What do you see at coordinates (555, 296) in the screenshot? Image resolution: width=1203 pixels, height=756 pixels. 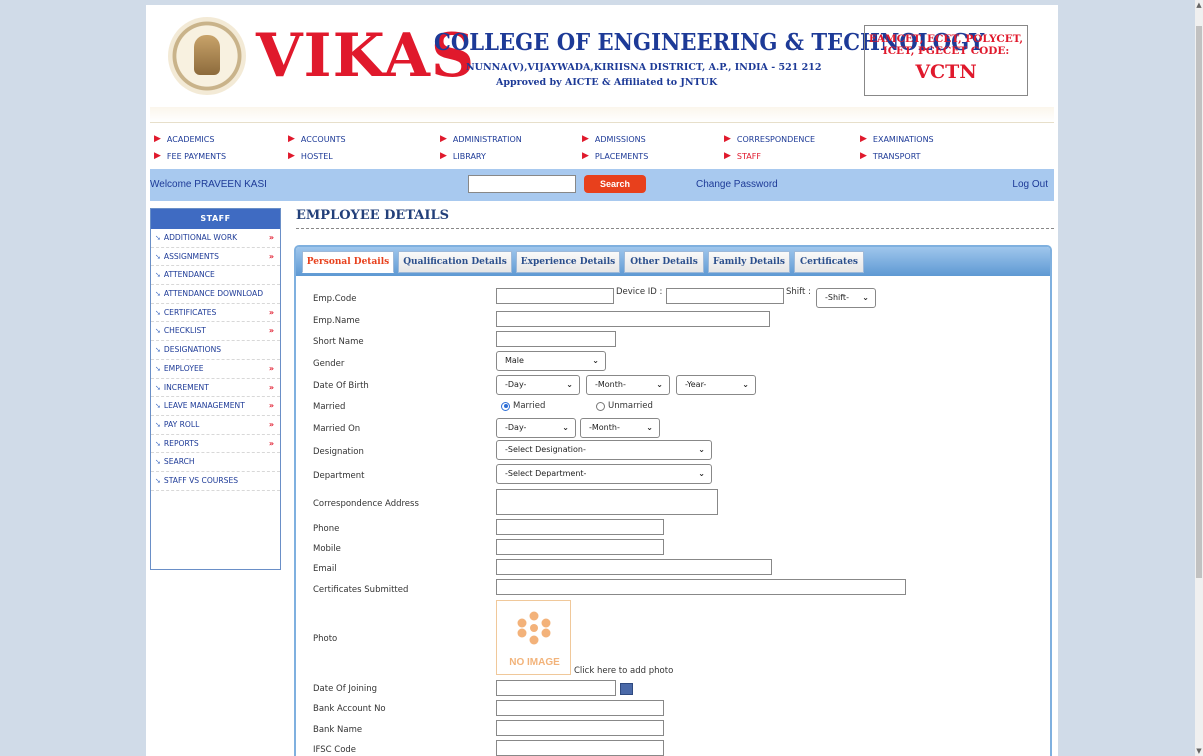 I see `emp-code-field` at bounding box center [555, 296].